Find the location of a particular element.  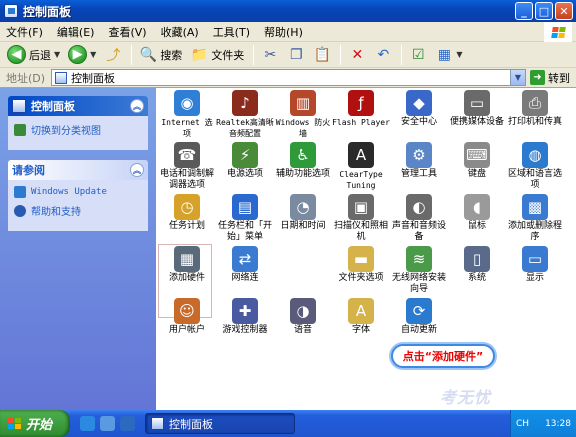

control-panel-item: ◆ 安全中心 is located at coordinates (419, 114).